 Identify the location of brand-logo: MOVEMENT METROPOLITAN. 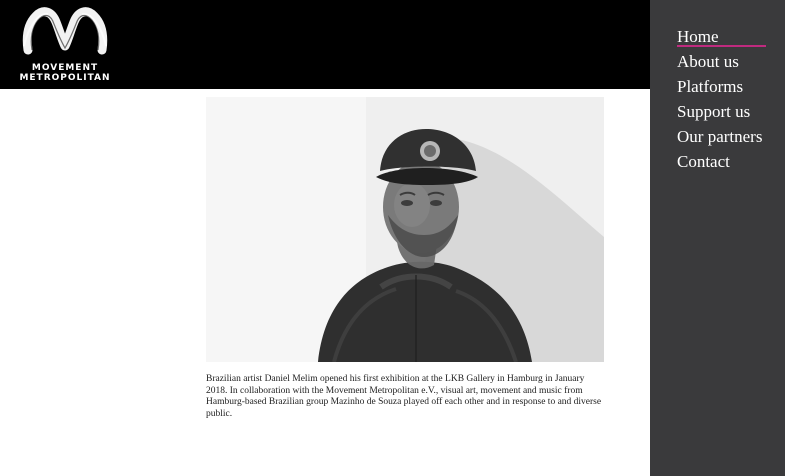
(65, 45).